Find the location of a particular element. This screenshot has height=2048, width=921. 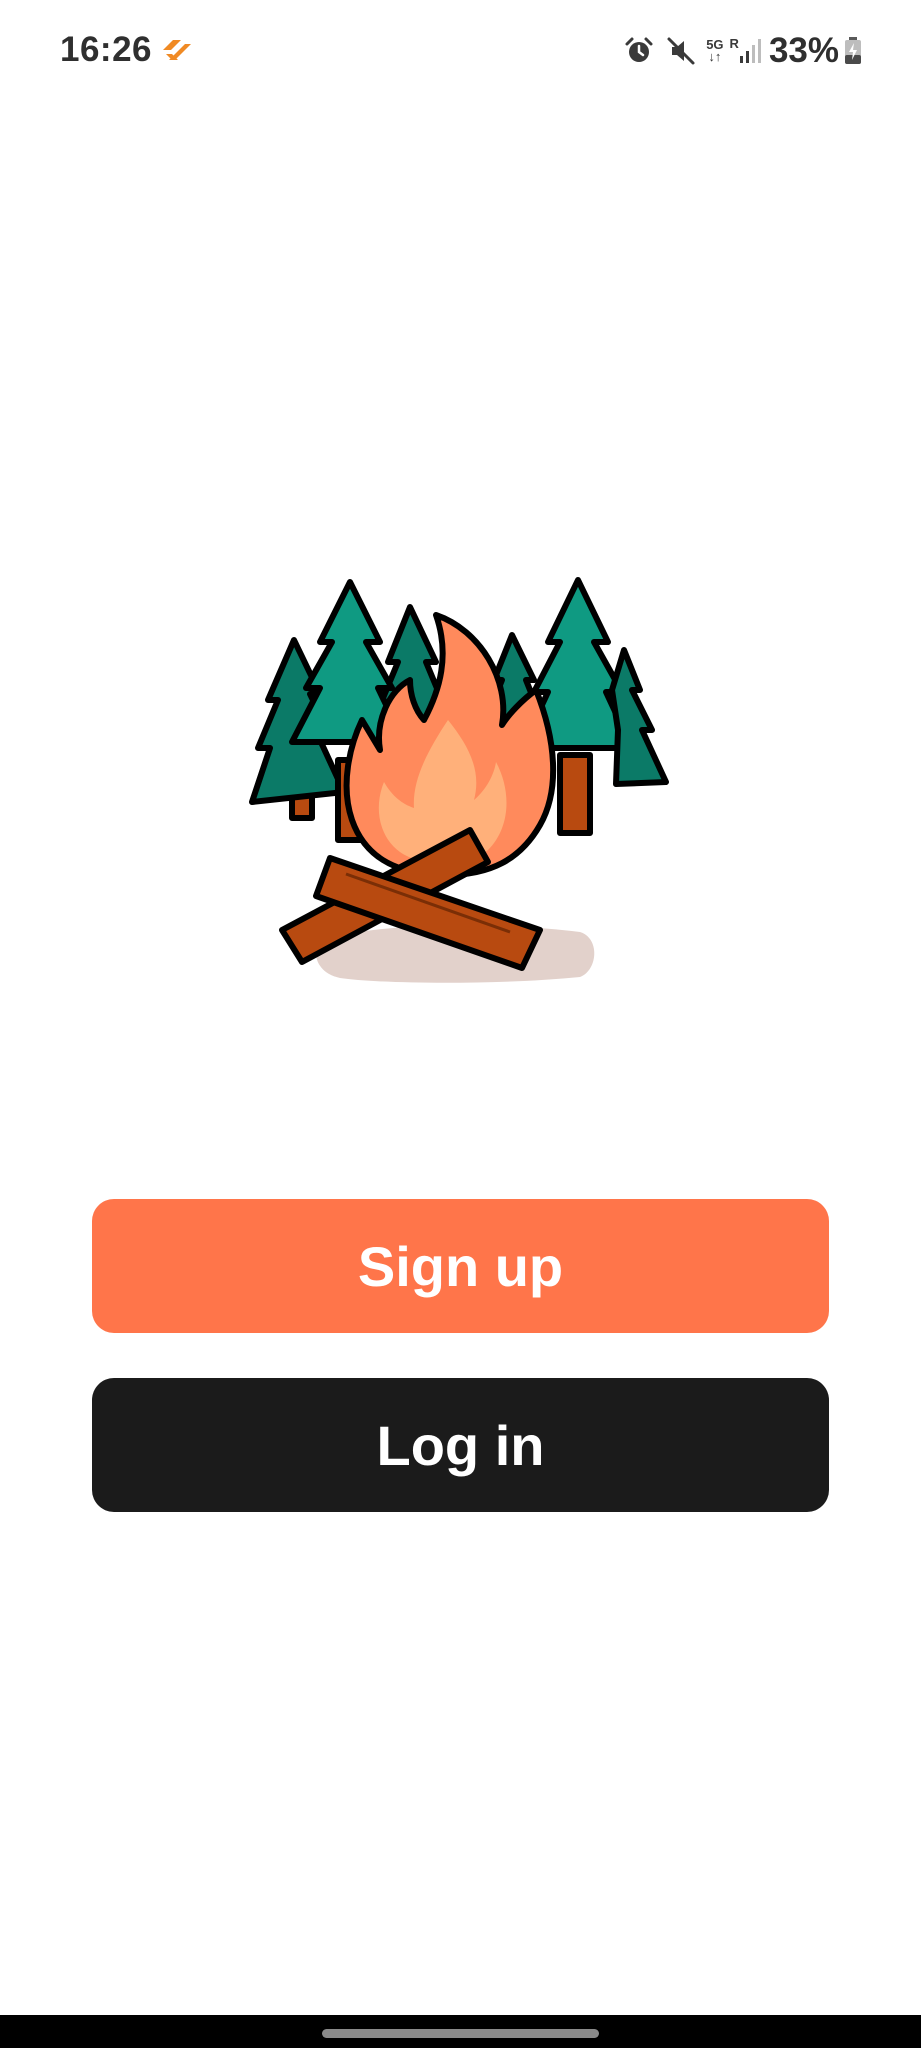

tree-far-right is located at coordinates (639, 717).